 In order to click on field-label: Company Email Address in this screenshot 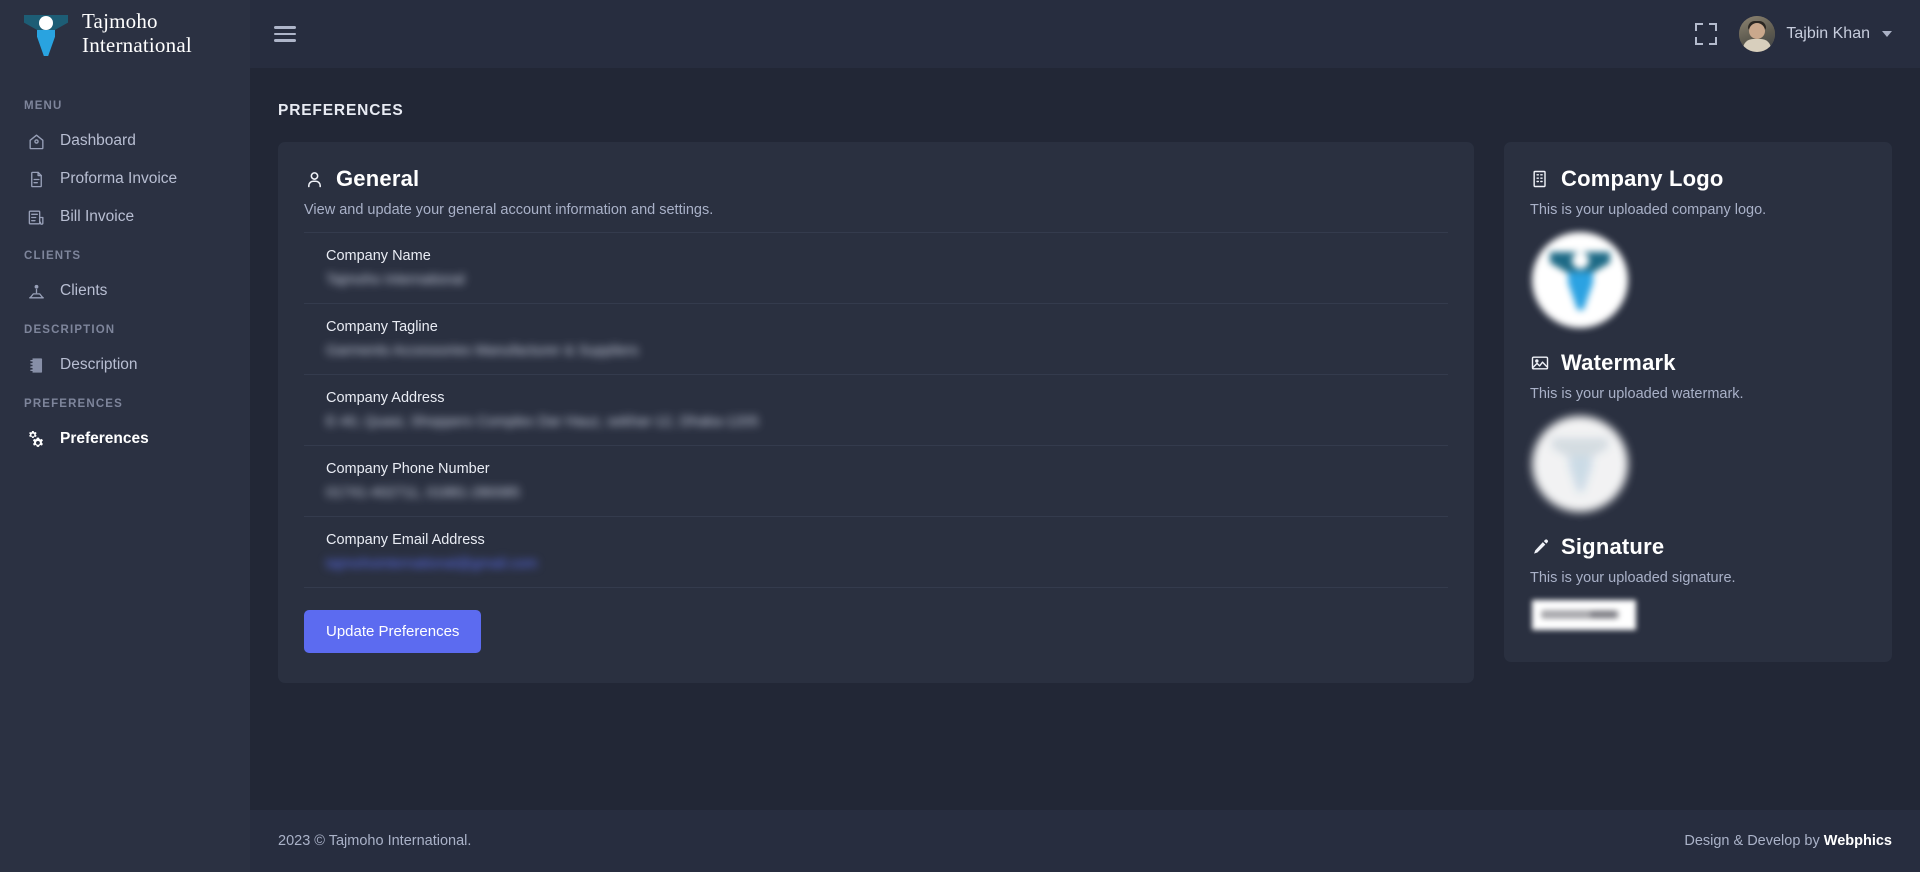, I will do `click(405, 540)`.